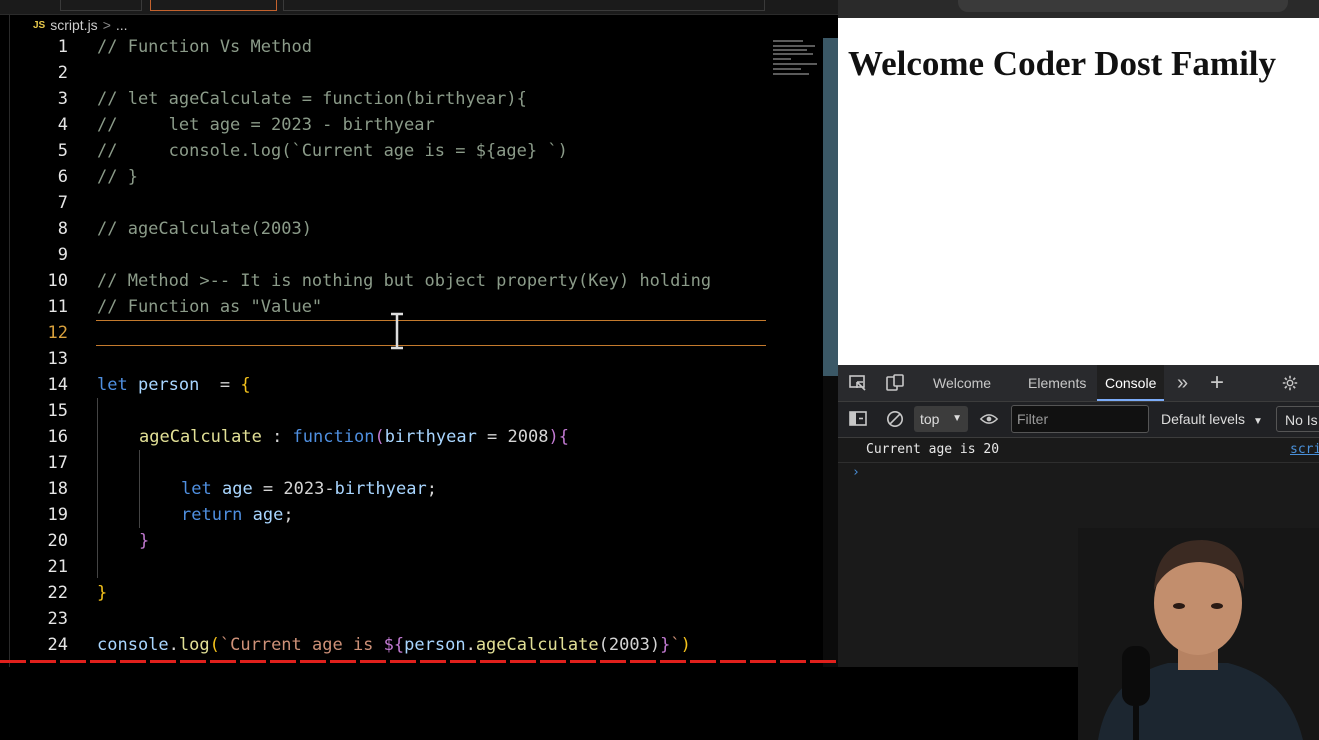  Describe the element at coordinates (1217, 383) in the screenshot. I see `add-tab-icon: +` at that location.